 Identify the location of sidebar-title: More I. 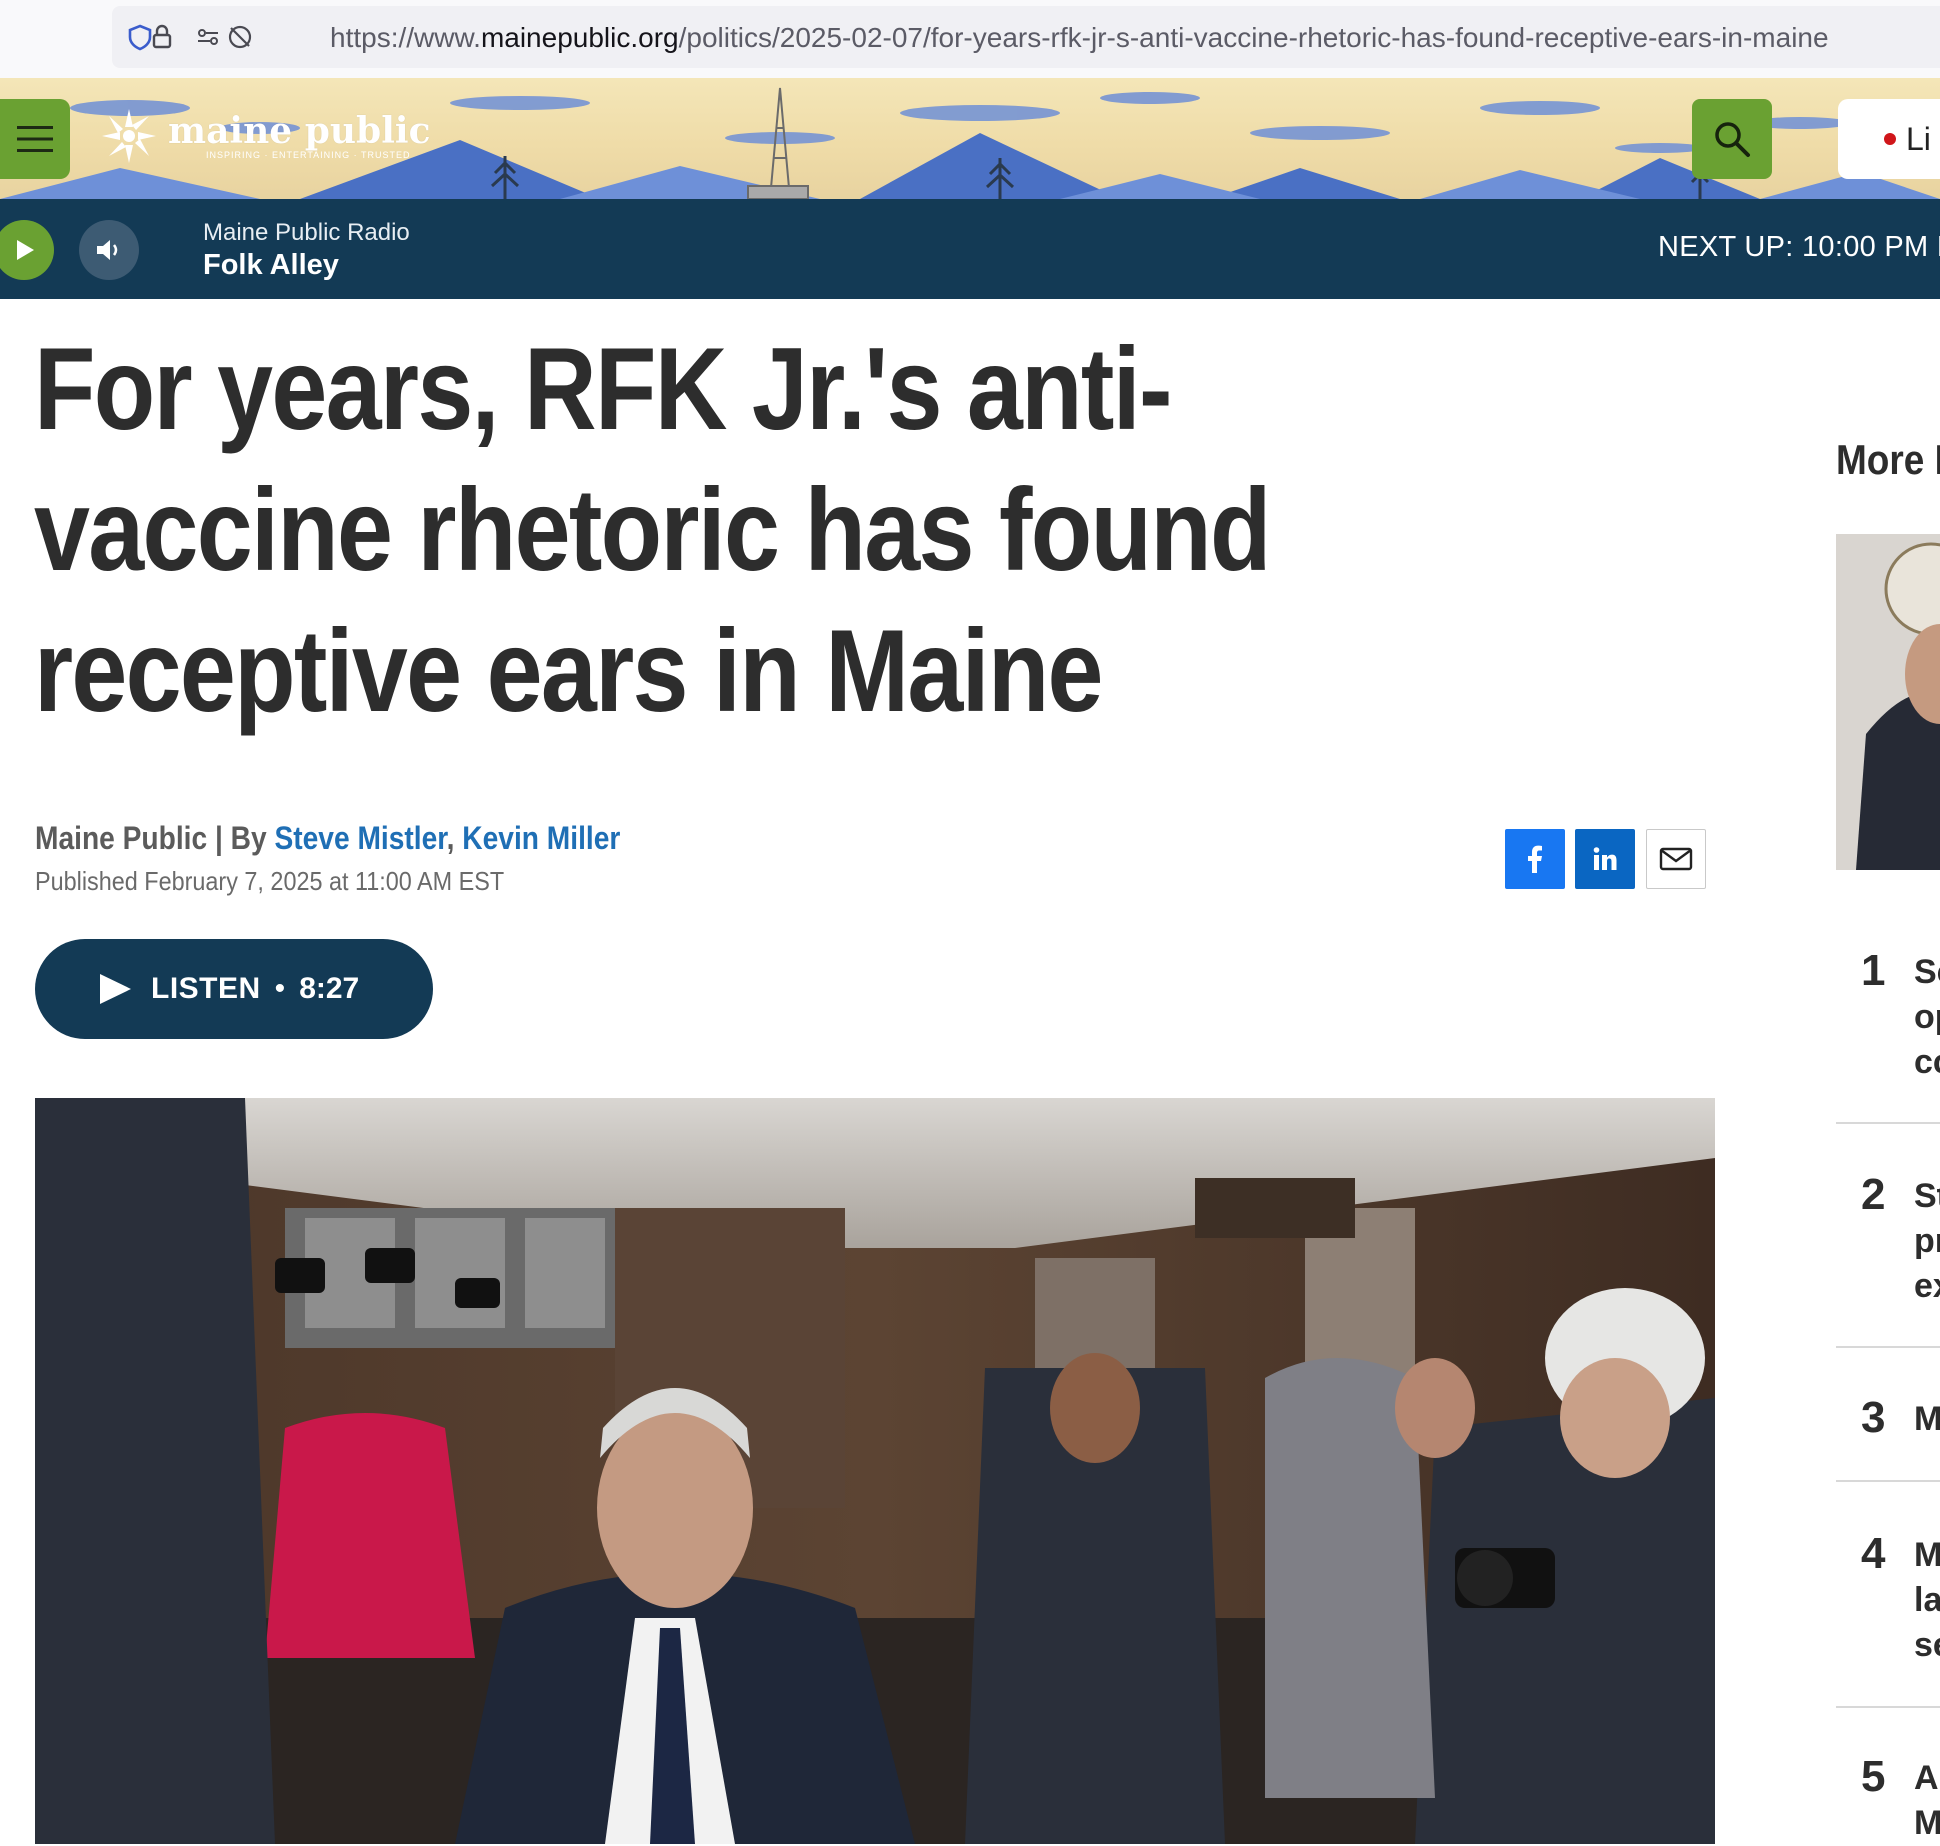
(1888, 459).